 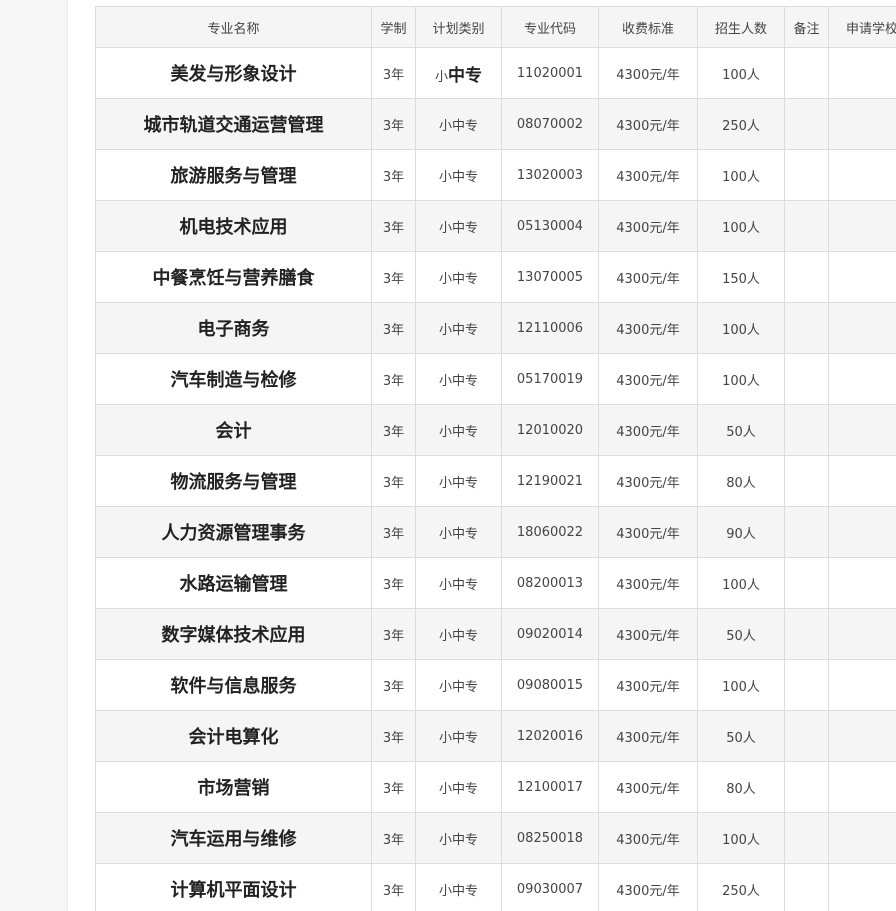 What do you see at coordinates (233, 736) in the screenshot?
I see `major-name-cell: 会计电算化` at bounding box center [233, 736].